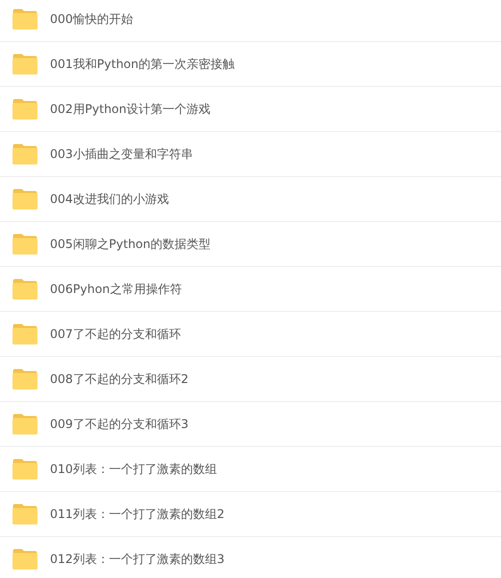 Image resolution: width=501 pixels, height=578 pixels. What do you see at coordinates (250, 21) in the screenshot?
I see `folder-row: 000愉快的开始` at bounding box center [250, 21].